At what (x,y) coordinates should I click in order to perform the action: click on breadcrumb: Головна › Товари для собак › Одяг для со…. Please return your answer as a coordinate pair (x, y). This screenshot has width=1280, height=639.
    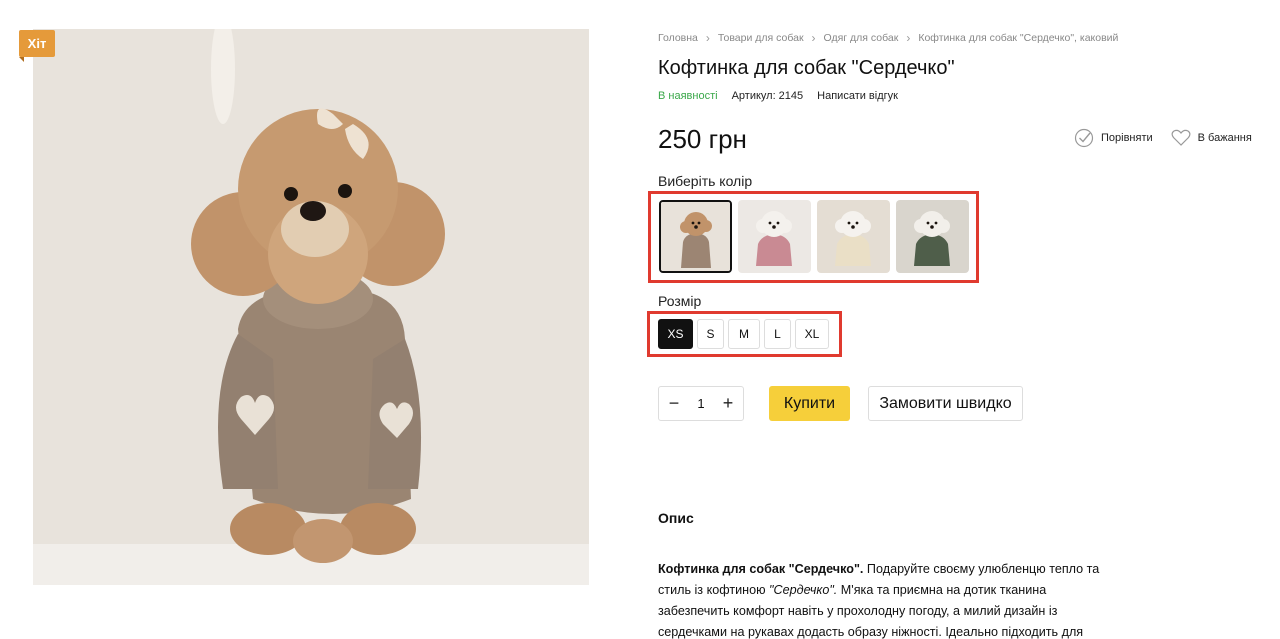
    Looking at the image, I should click on (888, 38).